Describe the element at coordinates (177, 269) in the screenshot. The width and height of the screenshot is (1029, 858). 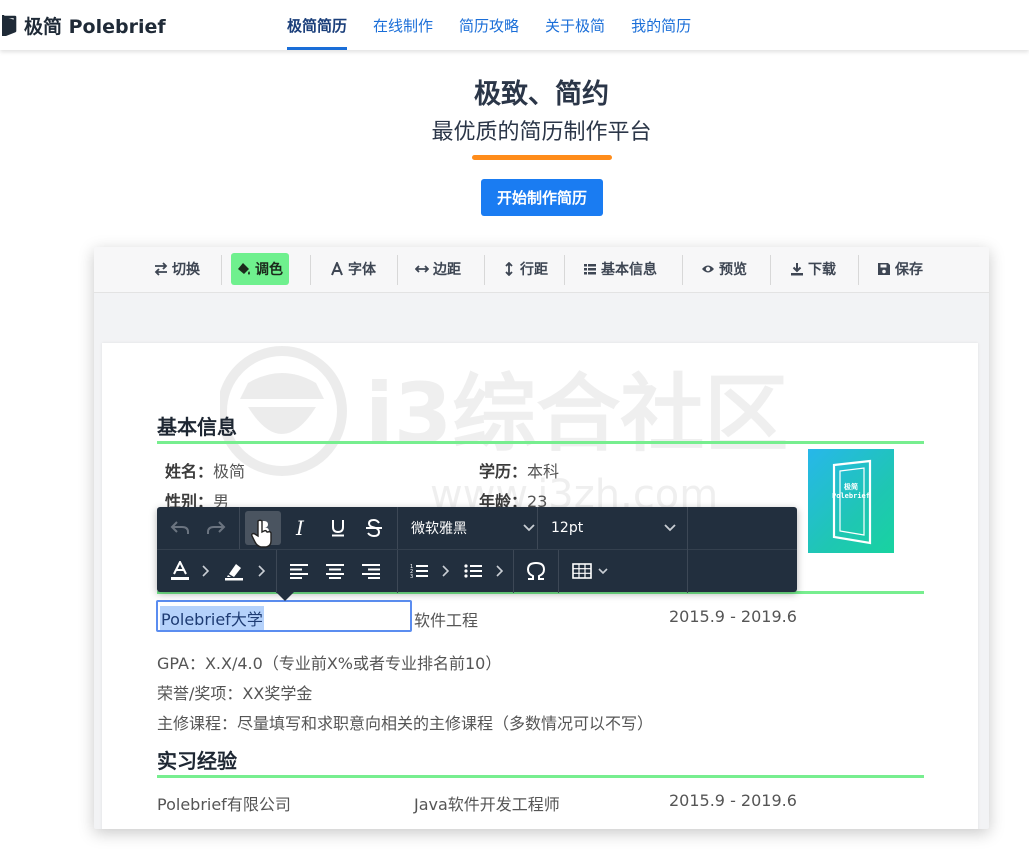
I see `toolbar-switch-button: 切换` at that location.